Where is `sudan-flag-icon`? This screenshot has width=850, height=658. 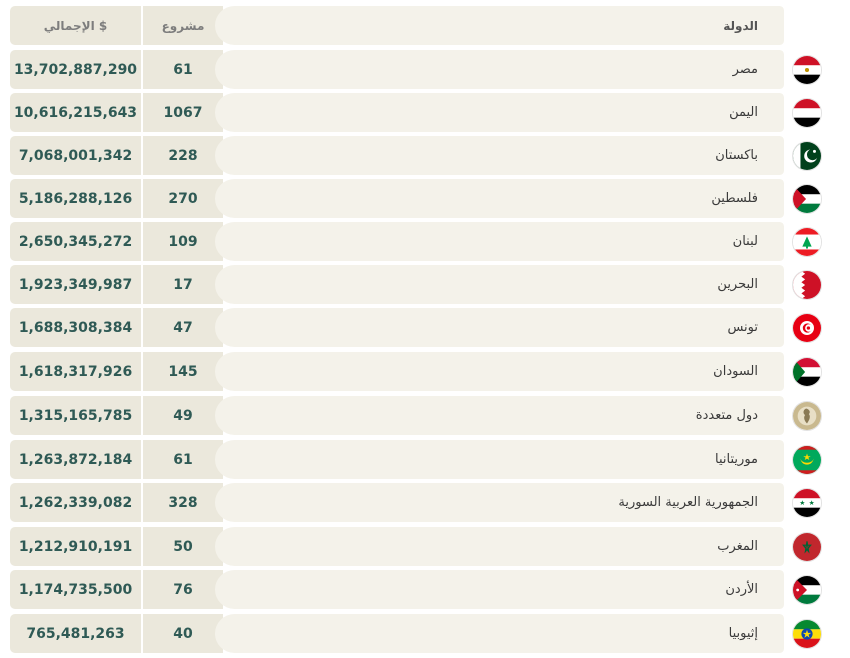 sudan-flag-icon is located at coordinates (807, 372).